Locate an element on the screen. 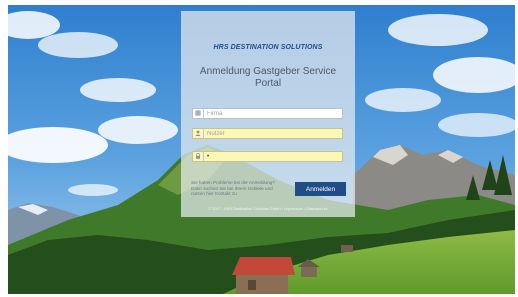 The image size is (518, 297). user-input is located at coordinates (274, 133).